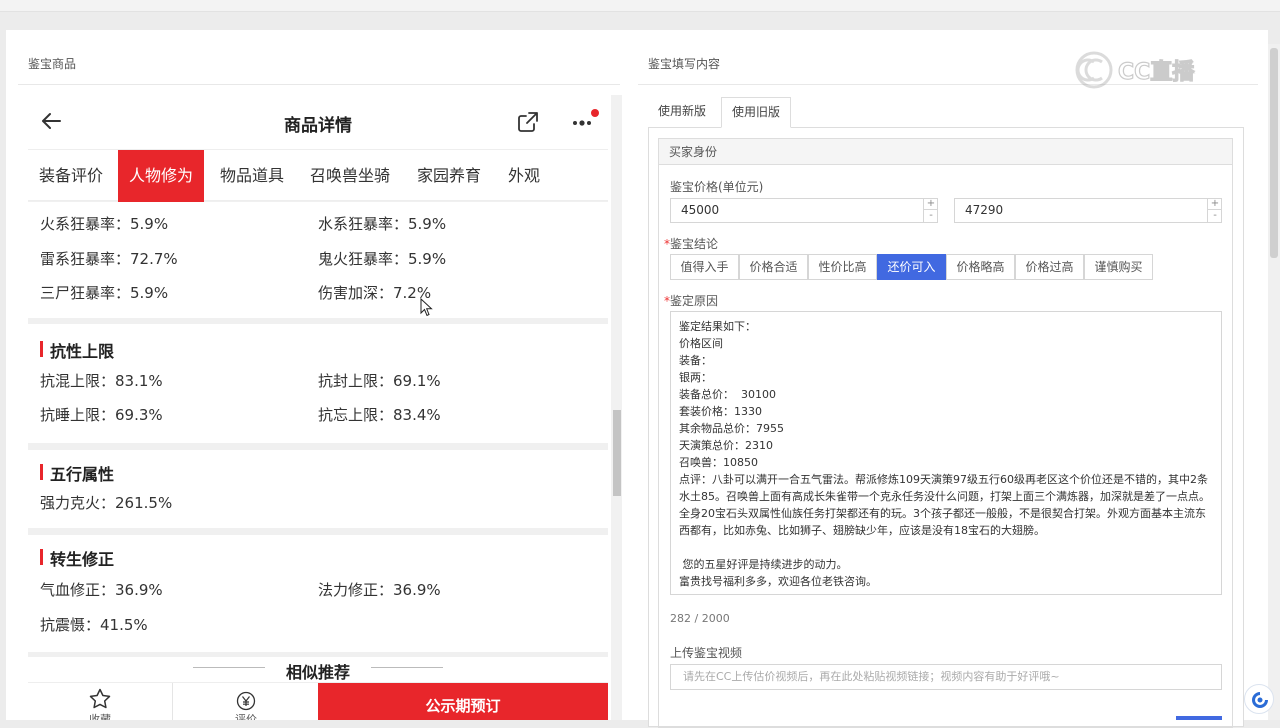  I want to click on reason-line: 装备：, so click(695, 360).